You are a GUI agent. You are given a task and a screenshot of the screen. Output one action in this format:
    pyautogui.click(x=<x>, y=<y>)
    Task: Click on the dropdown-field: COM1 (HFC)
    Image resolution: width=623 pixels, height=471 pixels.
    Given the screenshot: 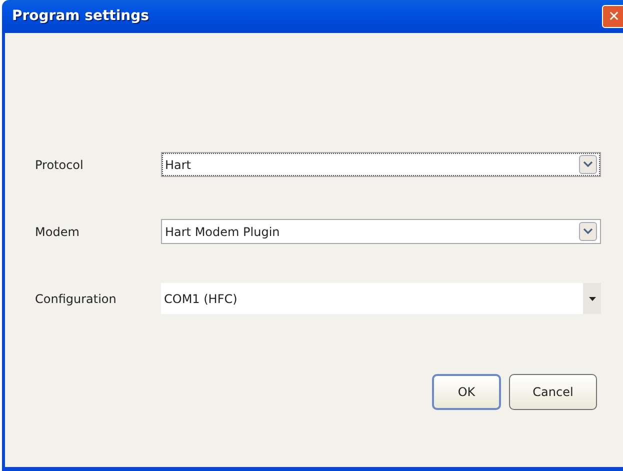 What is the action you would take?
    pyautogui.click(x=381, y=298)
    